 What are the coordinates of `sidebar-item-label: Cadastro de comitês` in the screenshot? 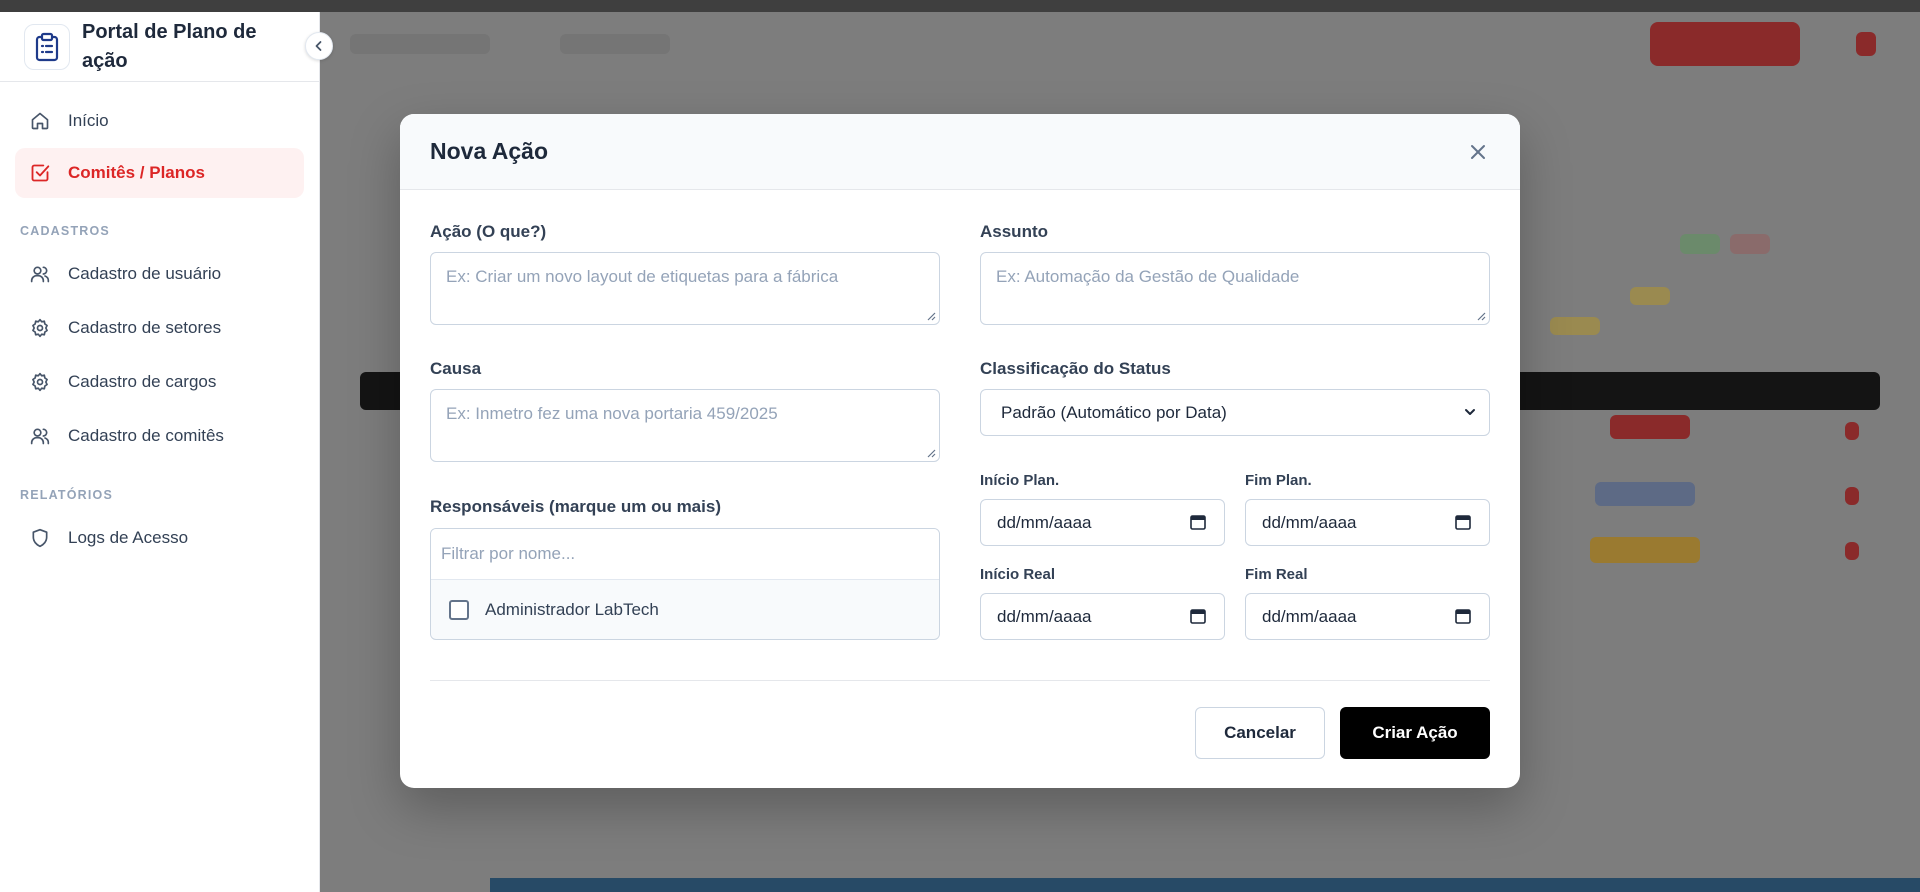 It's located at (146, 435).